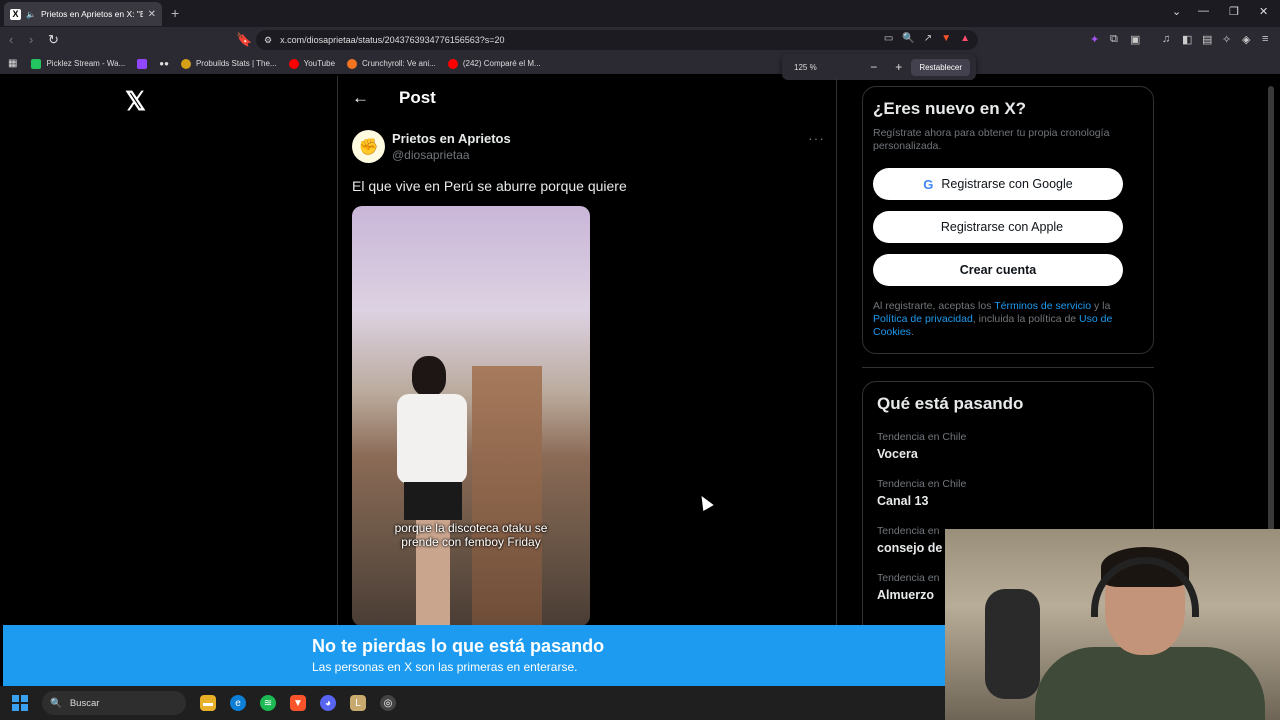 The height and width of the screenshot is (720, 1280). What do you see at coordinates (328, 703) in the screenshot?
I see `discord-icon: ◕` at bounding box center [328, 703].